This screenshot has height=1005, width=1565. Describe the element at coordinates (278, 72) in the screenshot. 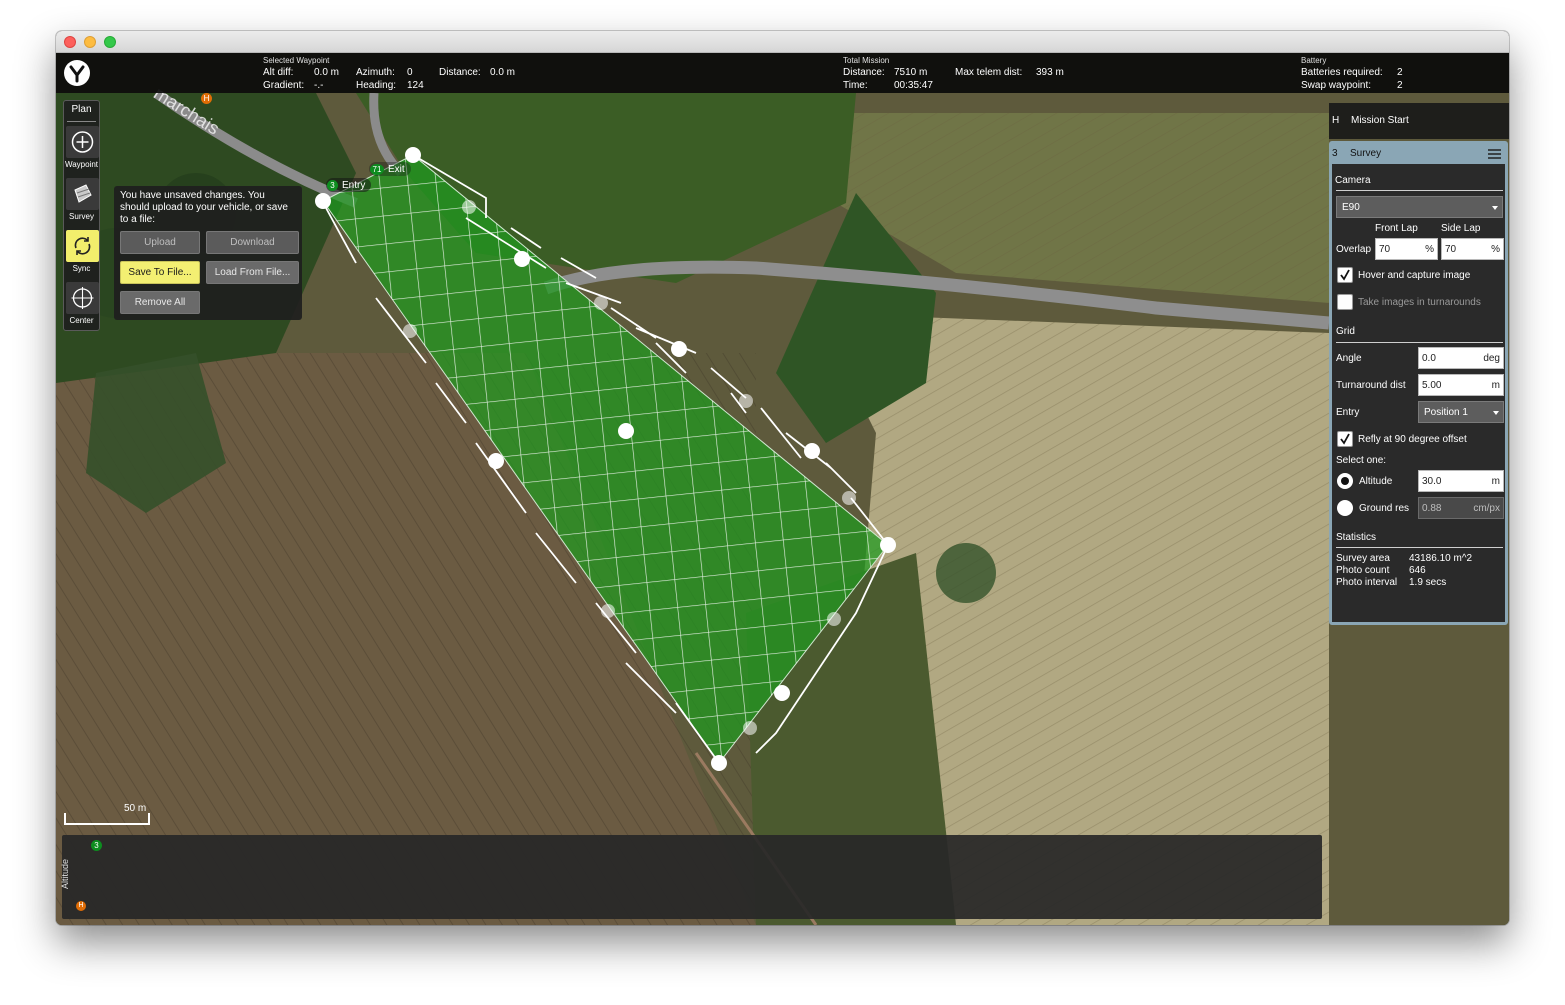

I see `alt-diff-label: Alt diff:` at that location.